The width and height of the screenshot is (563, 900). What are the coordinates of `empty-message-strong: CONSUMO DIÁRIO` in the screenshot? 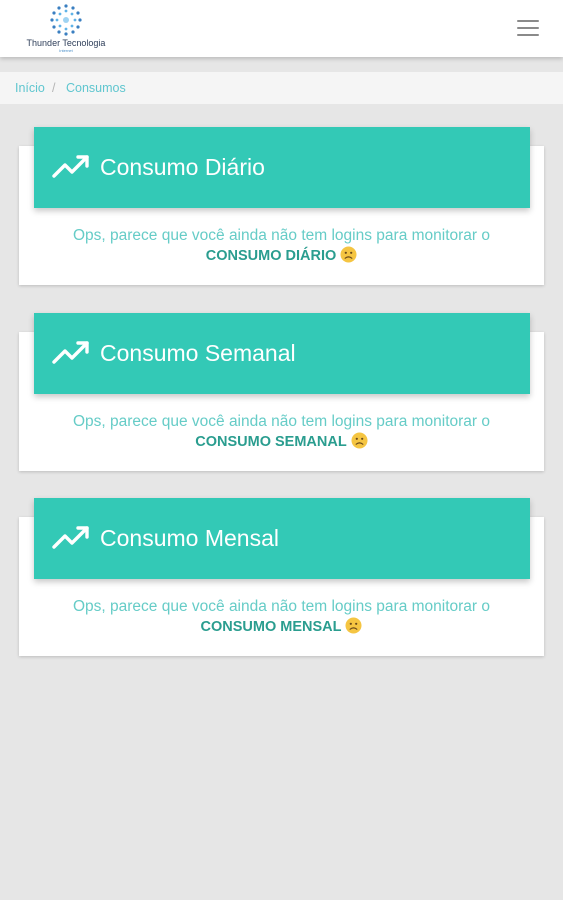 It's located at (271, 256).